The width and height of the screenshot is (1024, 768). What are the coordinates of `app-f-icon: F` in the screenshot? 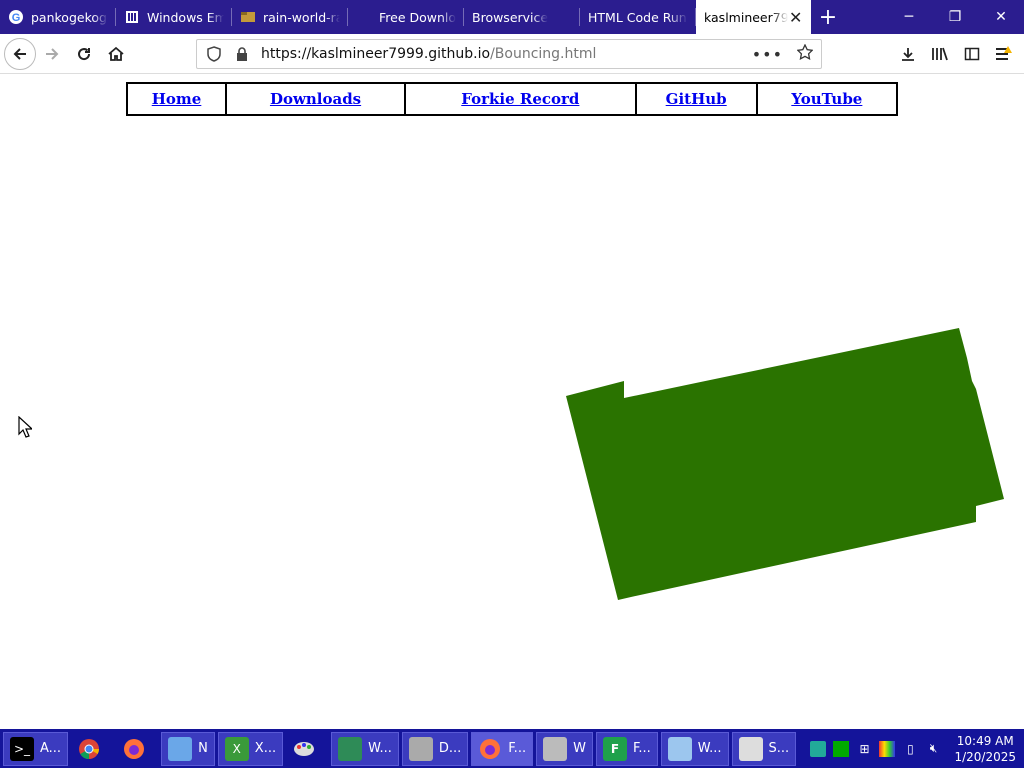 It's located at (614, 748).